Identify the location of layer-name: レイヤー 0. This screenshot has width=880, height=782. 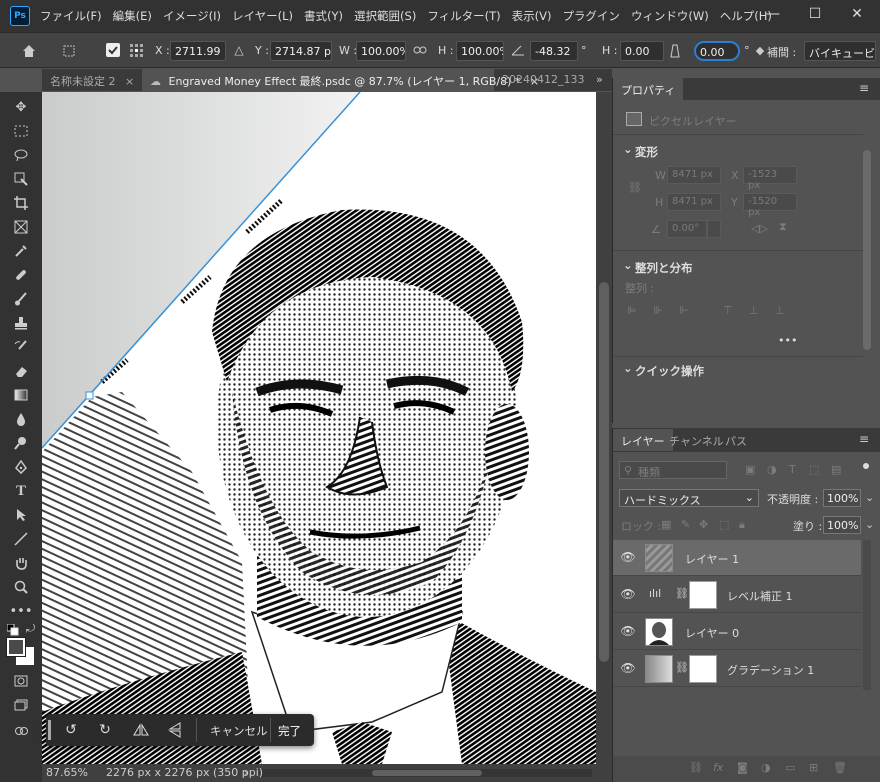
(712, 633).